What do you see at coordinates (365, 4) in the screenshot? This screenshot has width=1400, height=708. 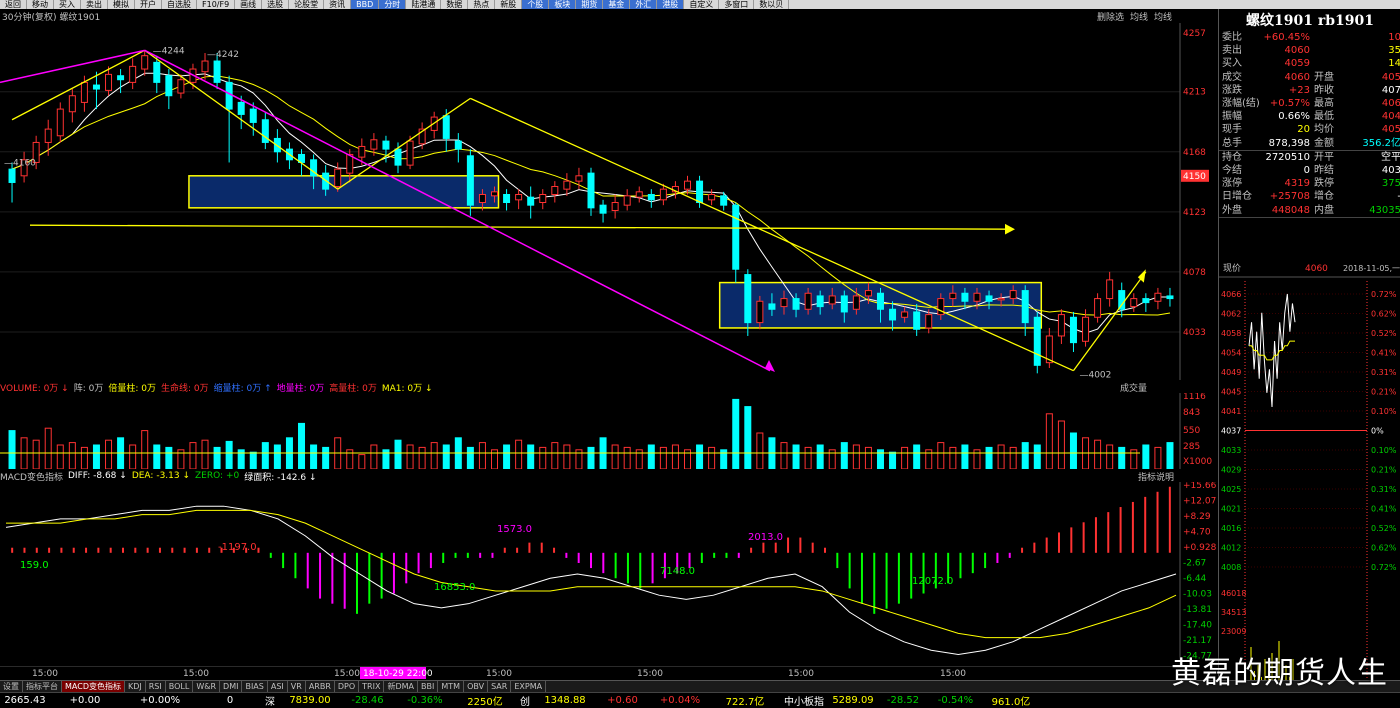 I see `toolbar-button-12: BBD` at bounding box center [365, 4].